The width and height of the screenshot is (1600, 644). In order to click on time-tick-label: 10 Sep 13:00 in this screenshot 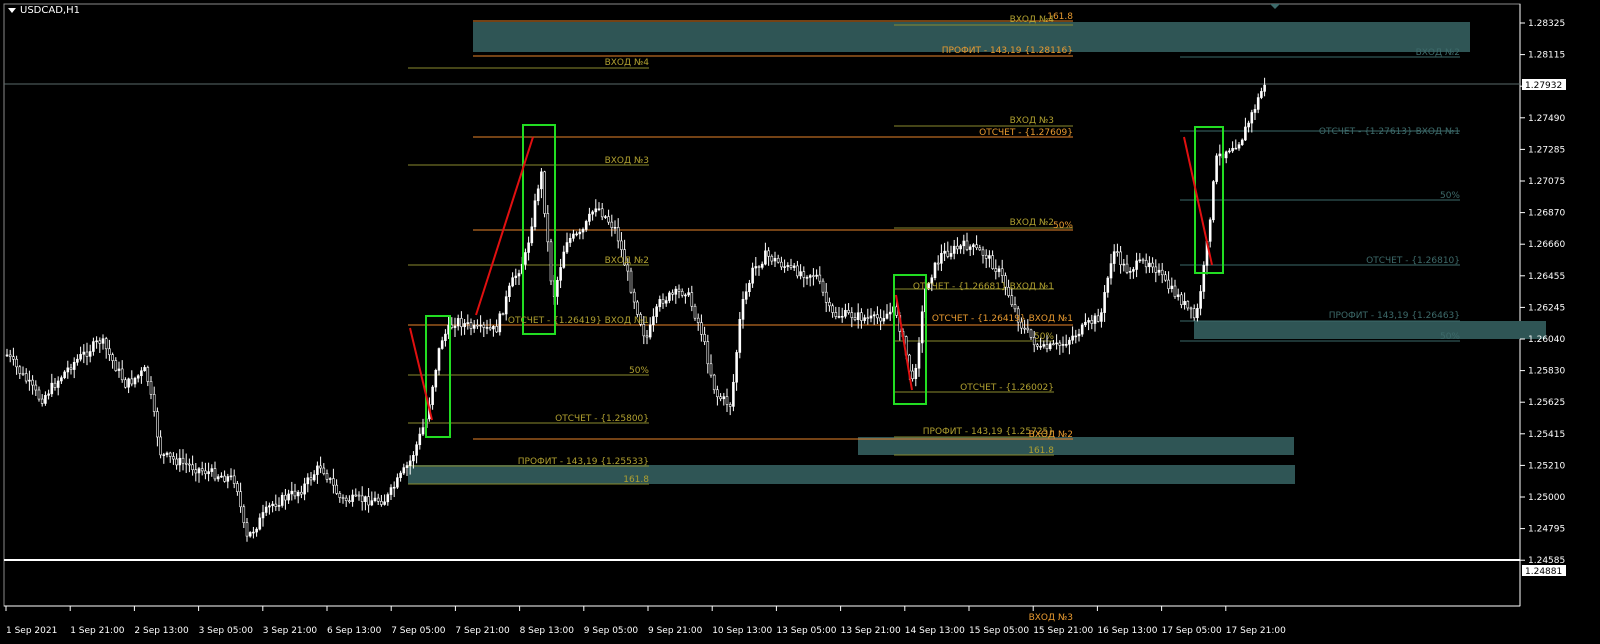, I will do `click(742, 631)`.